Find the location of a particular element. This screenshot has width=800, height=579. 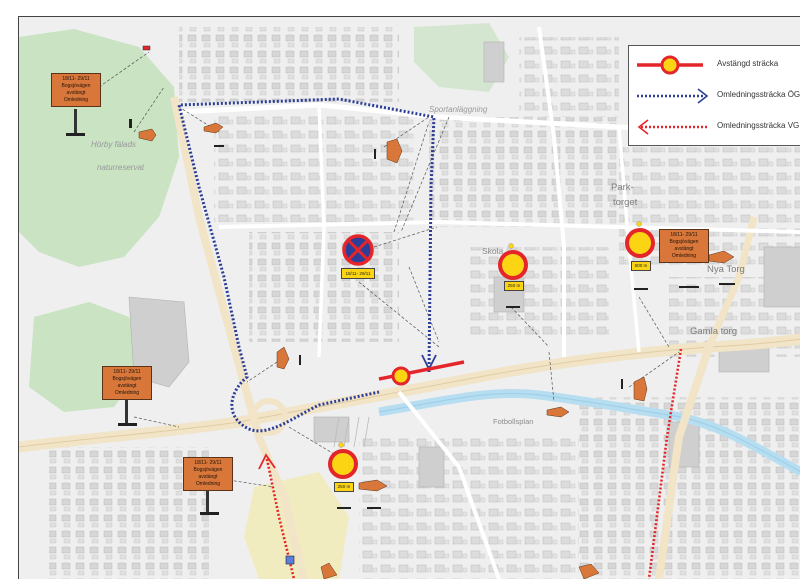

legend-item-detour-og: Omledningssträcka ÖG is located at coordinates (714, 97).